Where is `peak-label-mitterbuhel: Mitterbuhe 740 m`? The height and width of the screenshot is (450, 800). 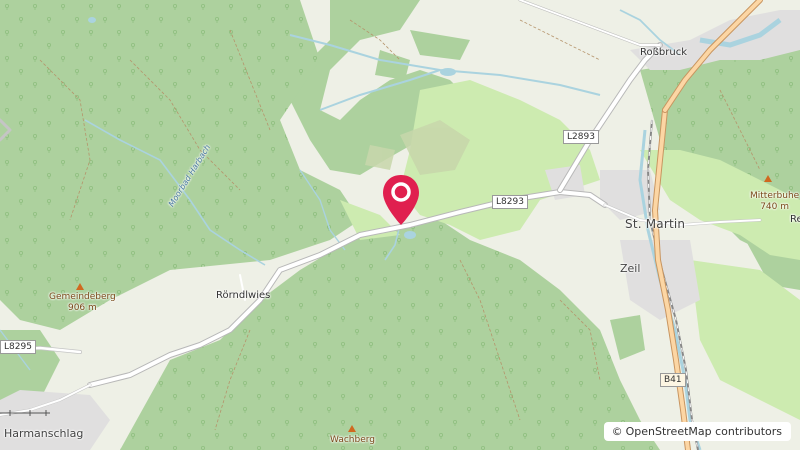
peak-label-mitterbuhel: Mitterbuhe 740 m is located at coordinates (774, 202).